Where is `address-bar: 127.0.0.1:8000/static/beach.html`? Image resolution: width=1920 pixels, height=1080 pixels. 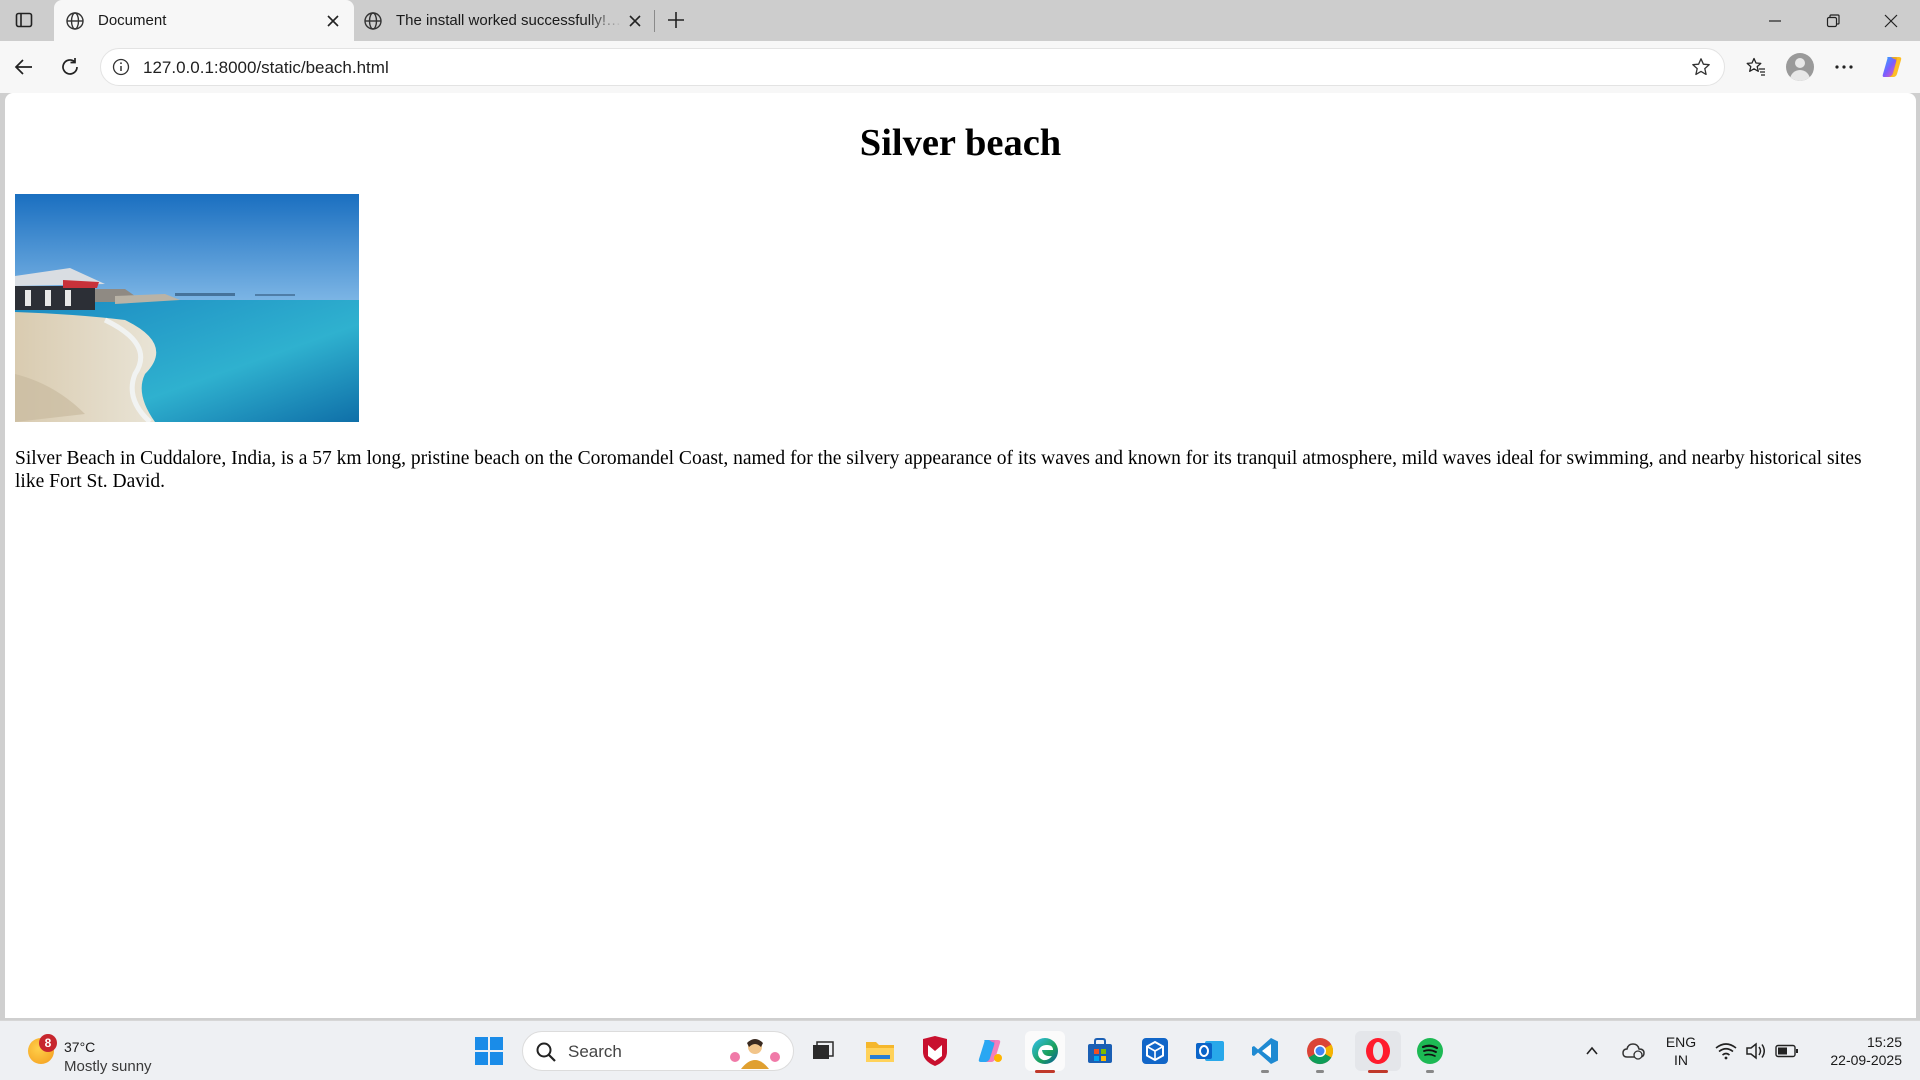
address-bar: 127.0.0.1:8000/static/beach.html is located at coordinates (912, 67).